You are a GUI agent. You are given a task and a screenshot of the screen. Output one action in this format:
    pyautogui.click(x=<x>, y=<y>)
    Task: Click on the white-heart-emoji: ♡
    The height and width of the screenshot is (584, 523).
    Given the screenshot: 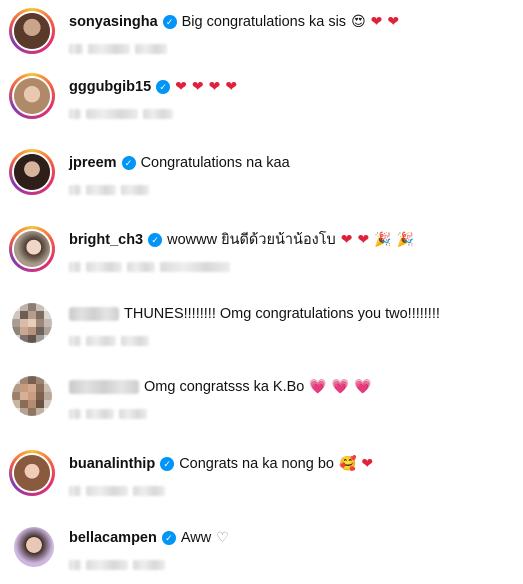 What is the action you would take?
    pyautogui.click(x=222, y=538)
    